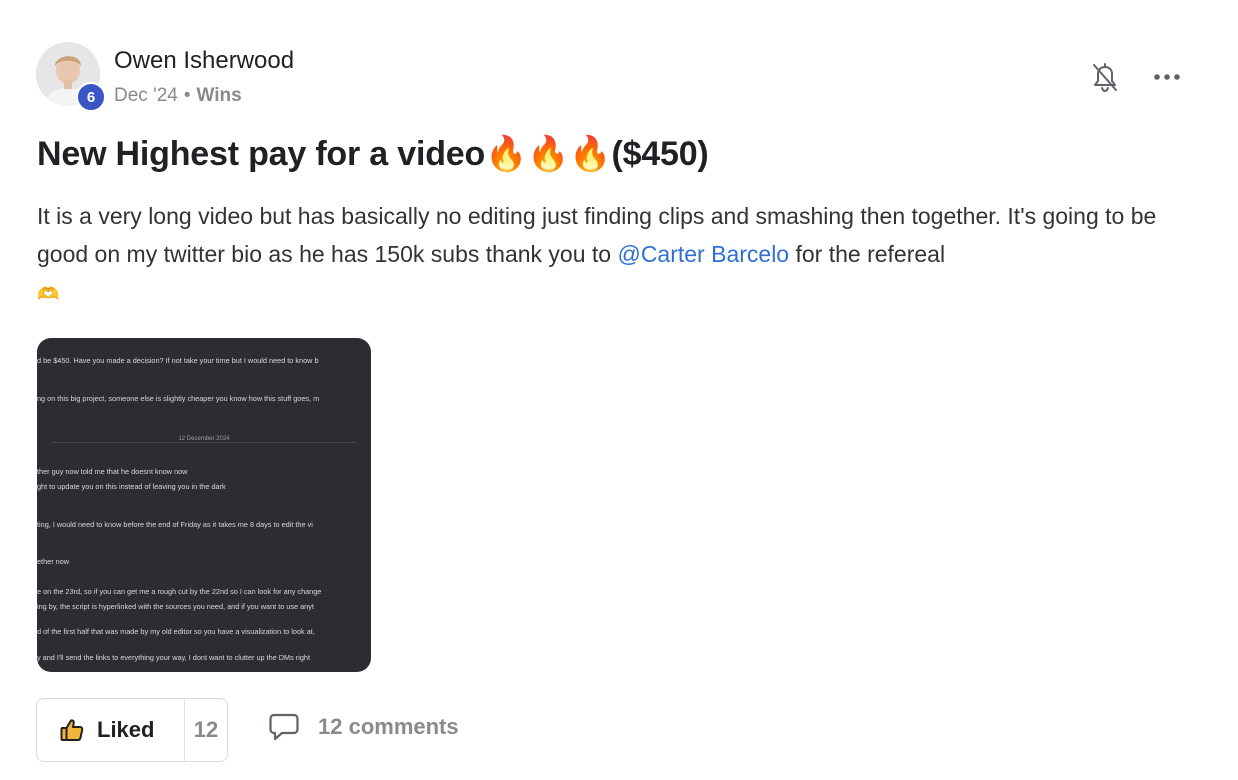  I want to click on like-count: 12, so click(206, 730).